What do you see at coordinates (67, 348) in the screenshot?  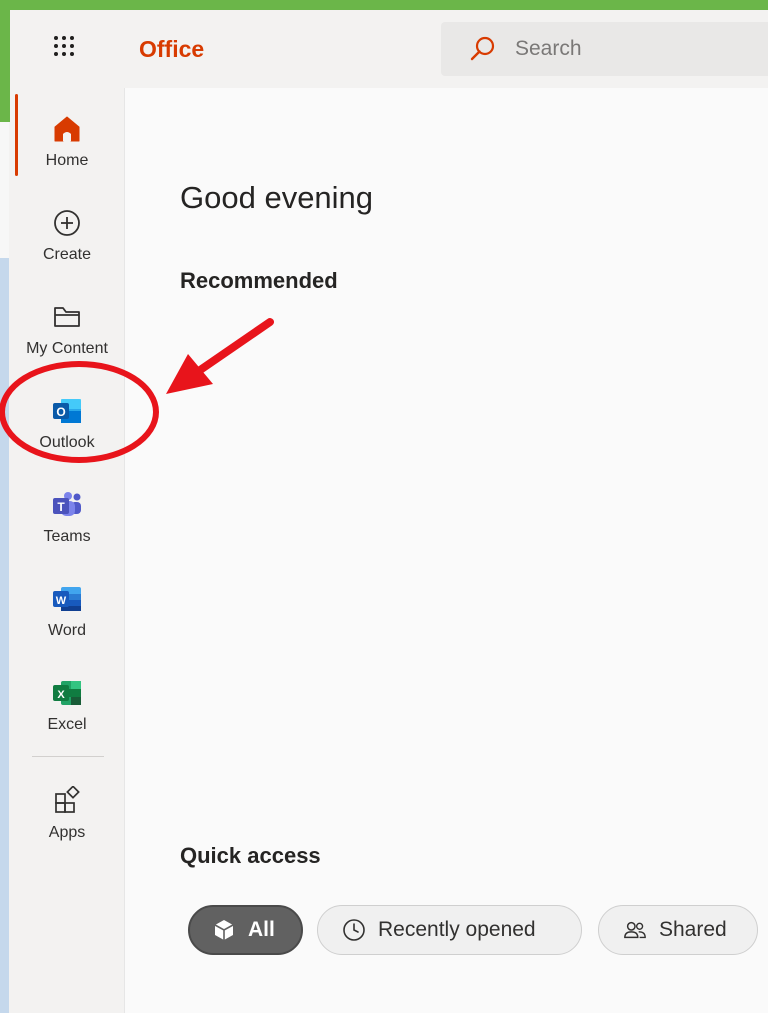 I see `rail-label-my-content: My Content` at bounding box center [67, 348].